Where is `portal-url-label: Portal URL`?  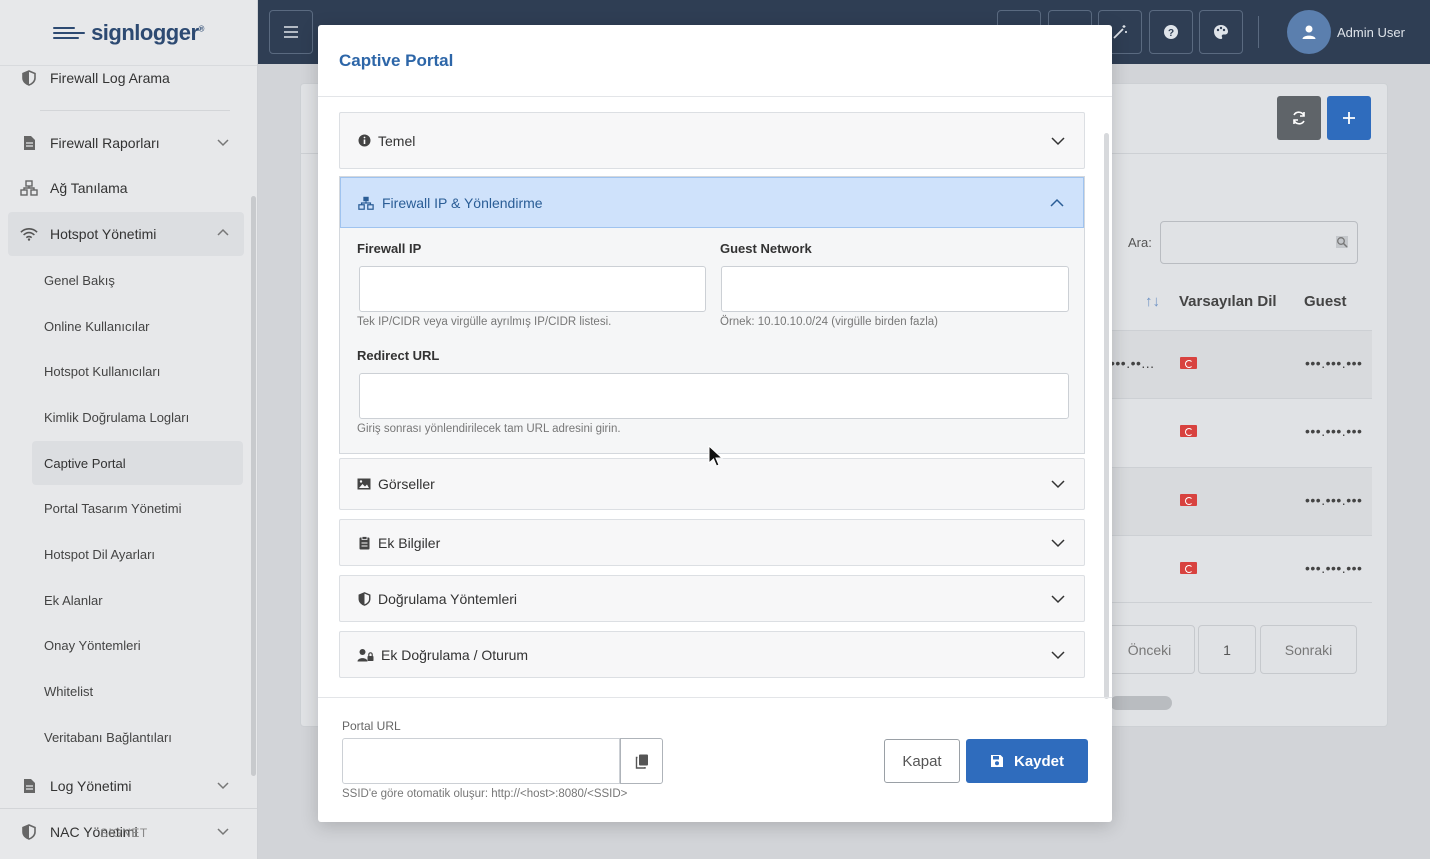 portal-url-label: Portal URL is located at coordinates (371, 726).